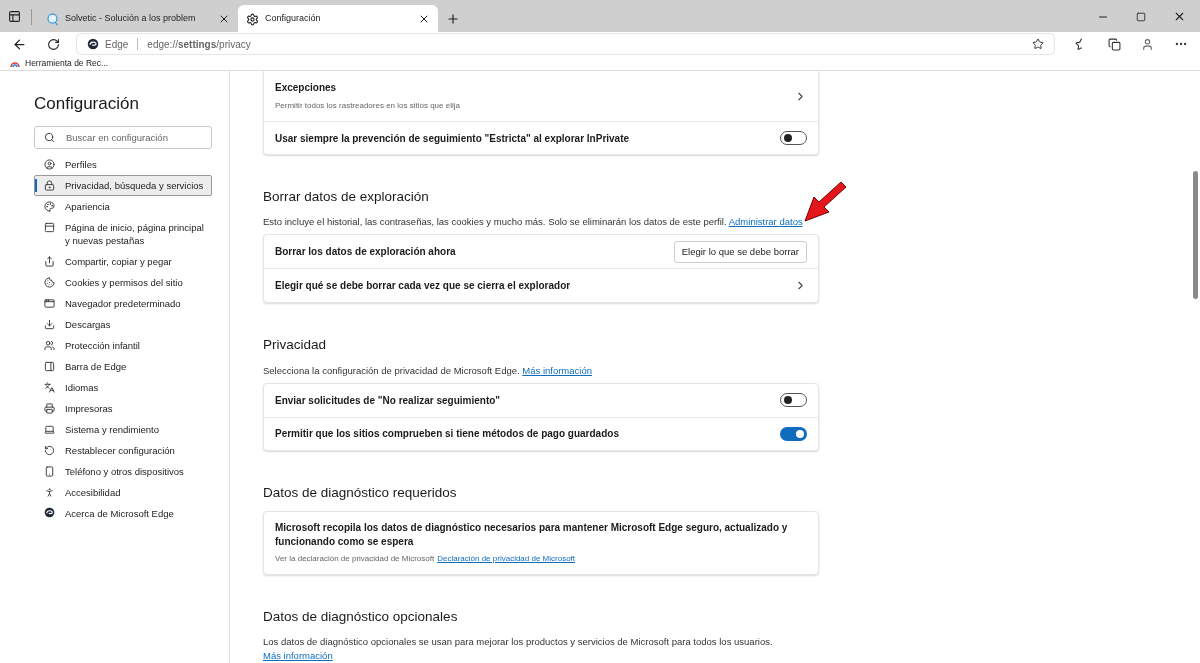  I want to click on setting-label: Permitir que los sitios comprueben si tiene métodos de pago guardados, so click(447, 434).